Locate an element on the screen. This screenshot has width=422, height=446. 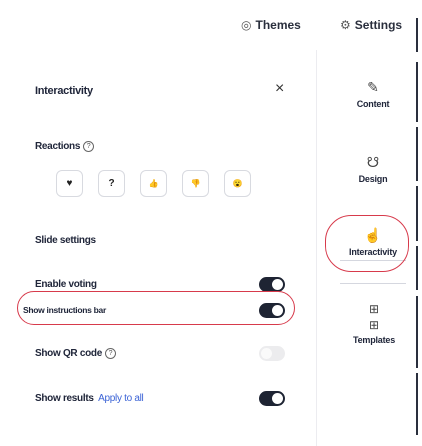
settings-button: ⚙ Settings is located at coordinates (371, 25).